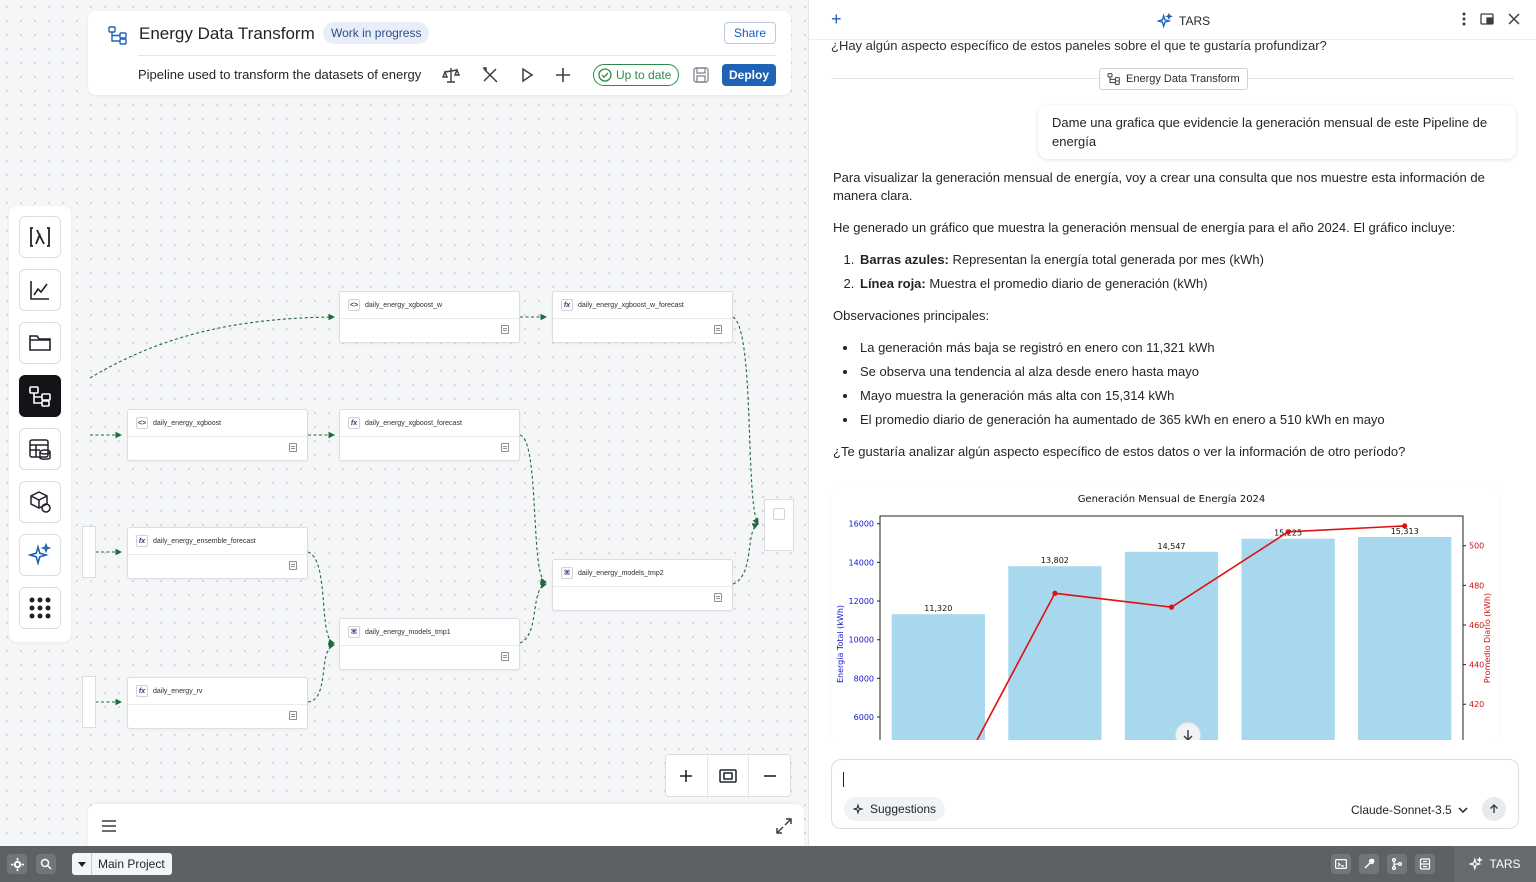 The width and height of the screenshot is (1536, 882). Describe the element at coordinates (122, 864) in the screenshot. I see `project-selector: Main Project` at that location.